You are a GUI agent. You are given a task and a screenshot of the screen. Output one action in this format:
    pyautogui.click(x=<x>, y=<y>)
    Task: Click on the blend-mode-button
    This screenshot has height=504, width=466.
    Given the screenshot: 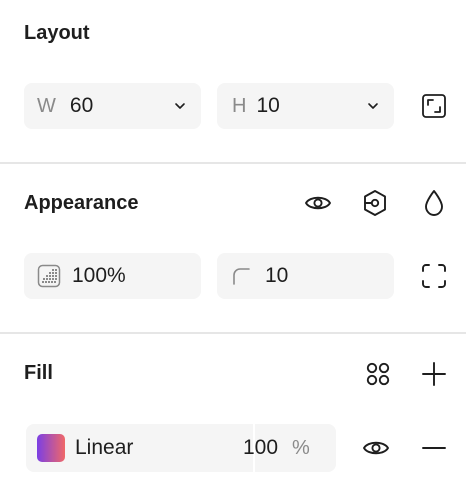 What is the action you would take?
    pyautogui.click(x=434, y=203)
    